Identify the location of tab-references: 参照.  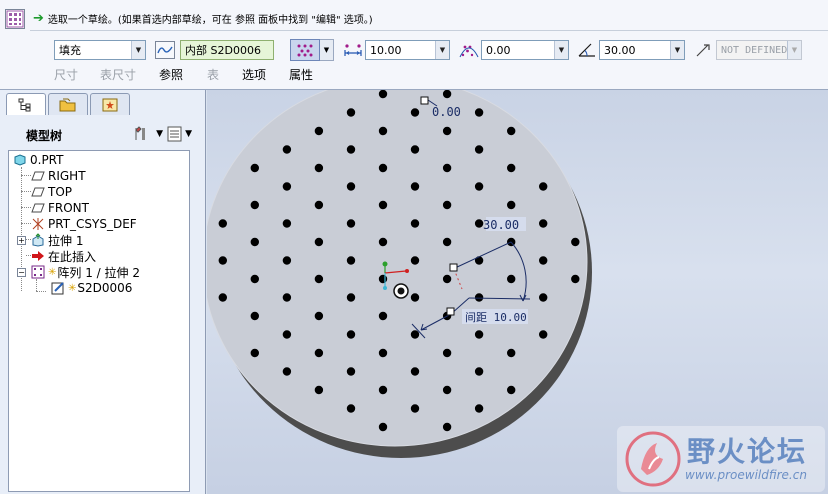
(171, 74).